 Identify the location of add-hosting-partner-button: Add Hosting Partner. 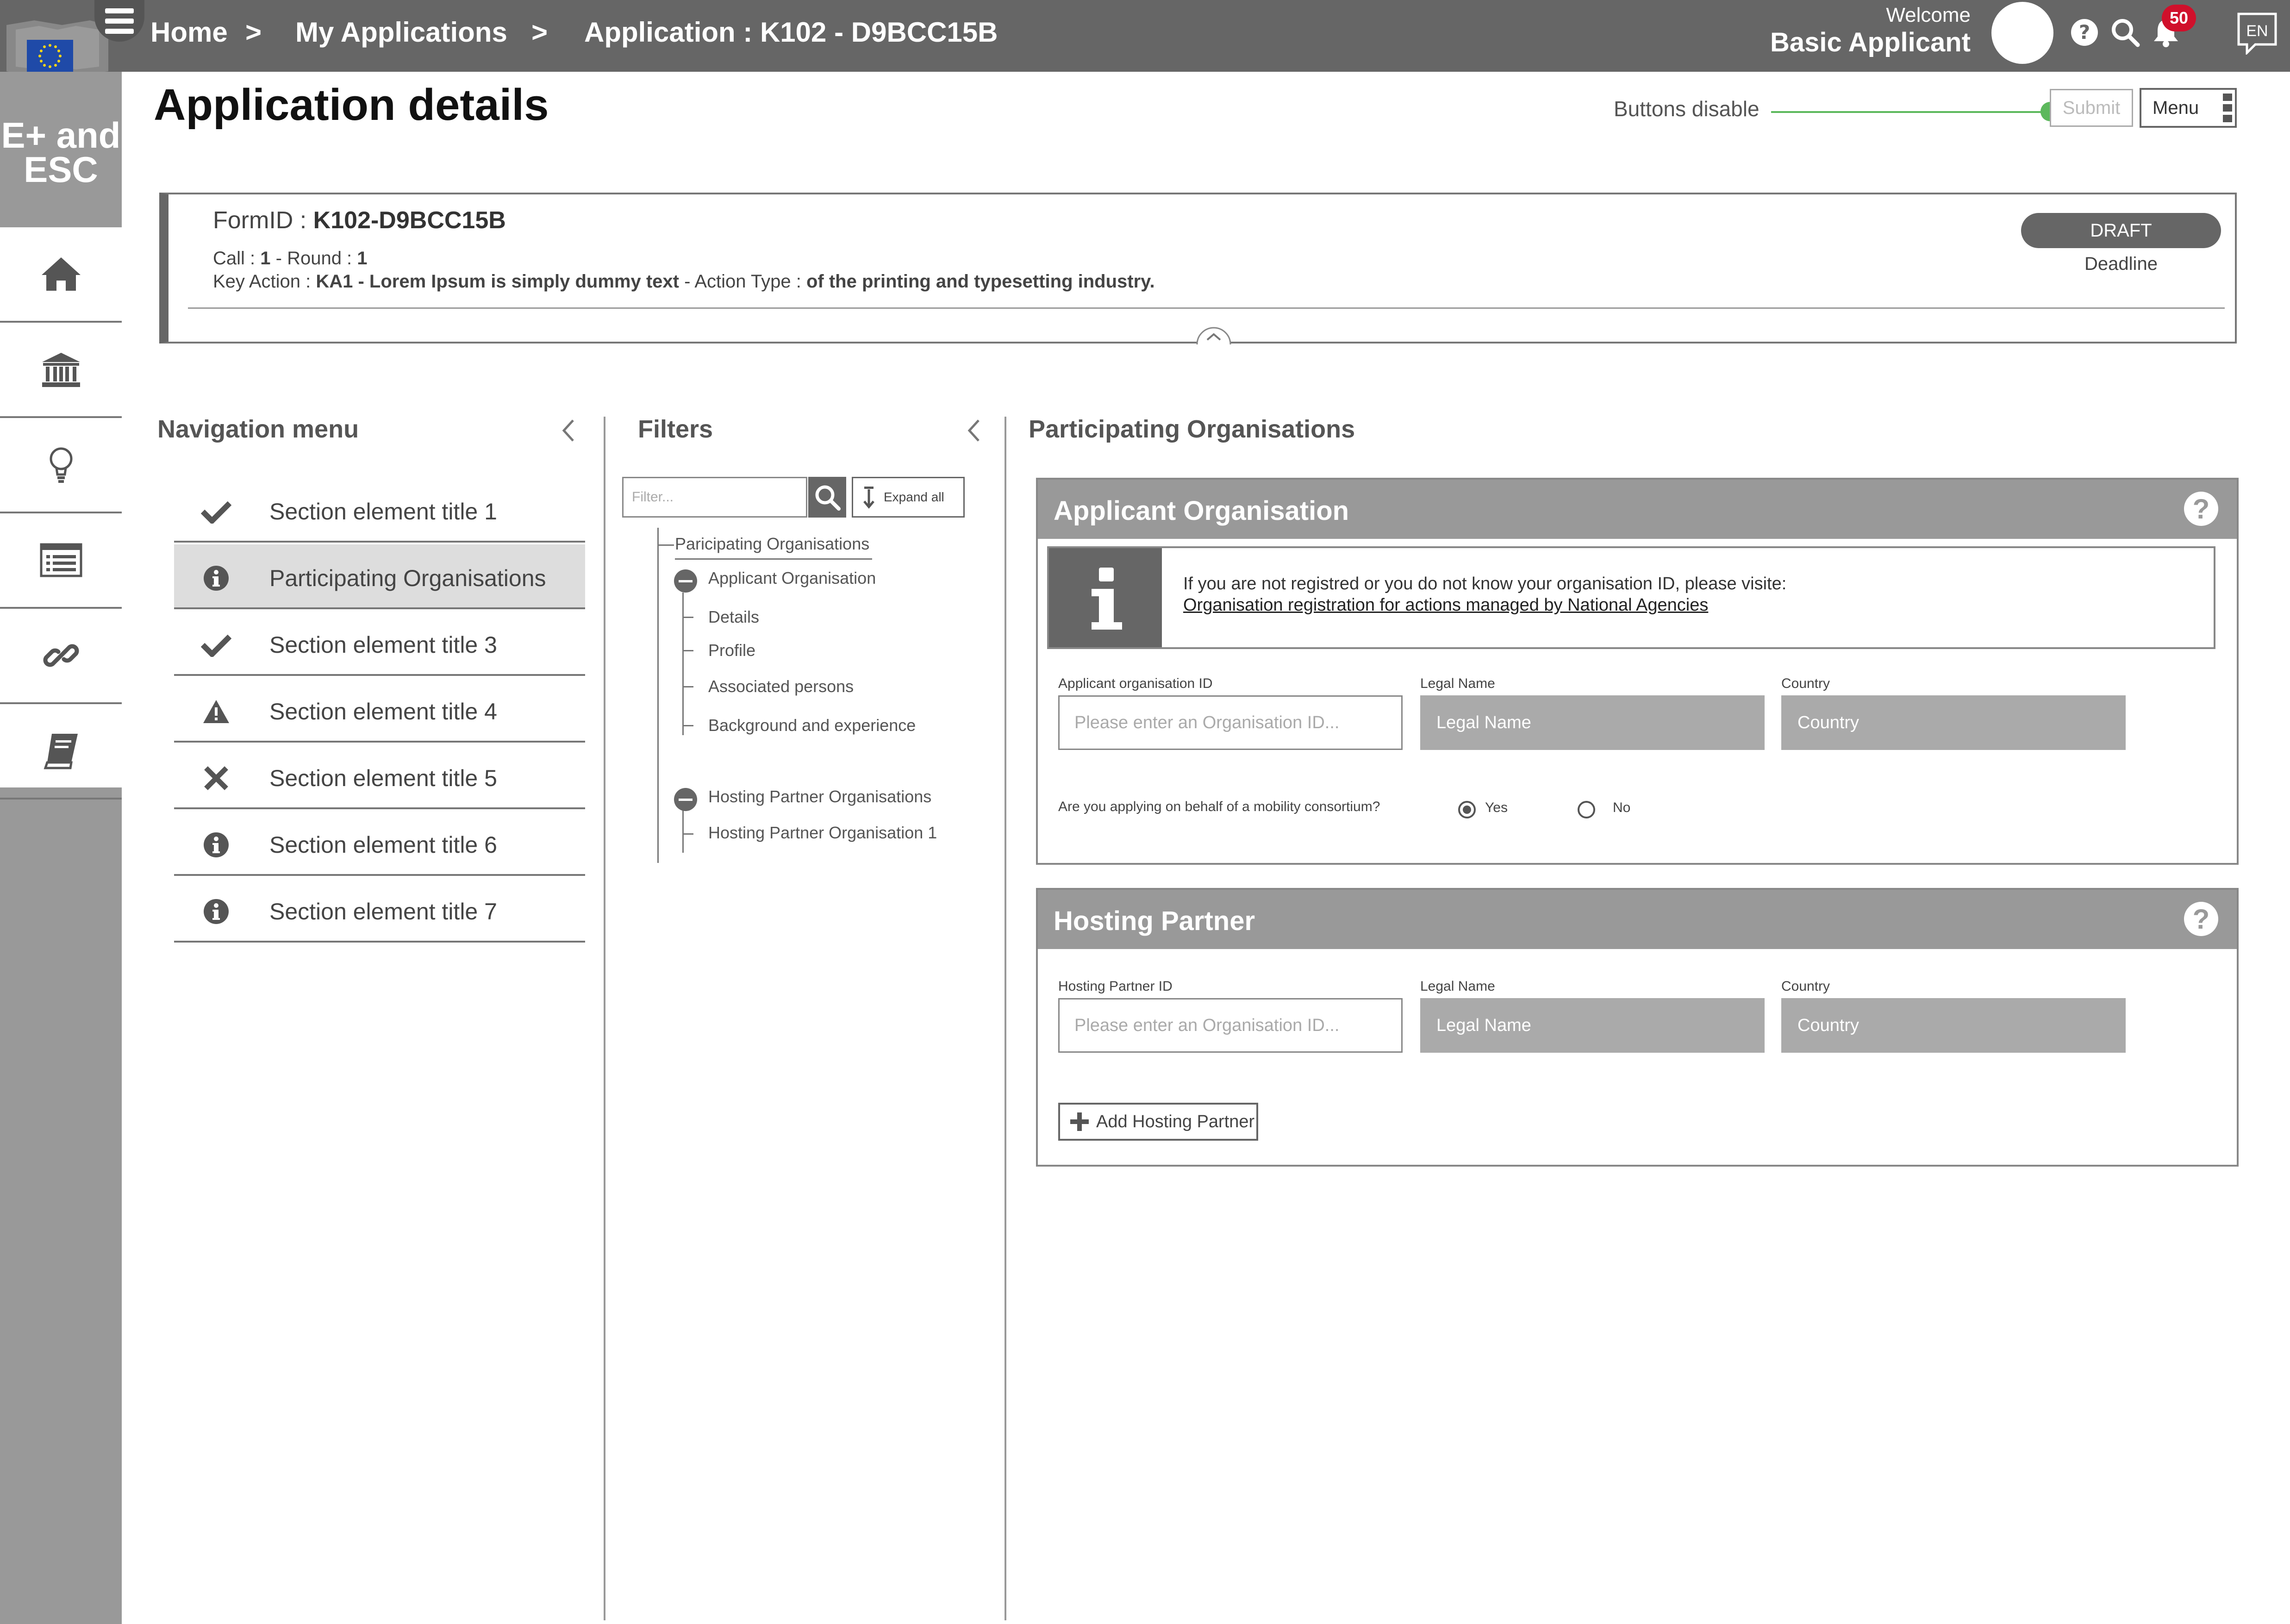
(1158, 1122).